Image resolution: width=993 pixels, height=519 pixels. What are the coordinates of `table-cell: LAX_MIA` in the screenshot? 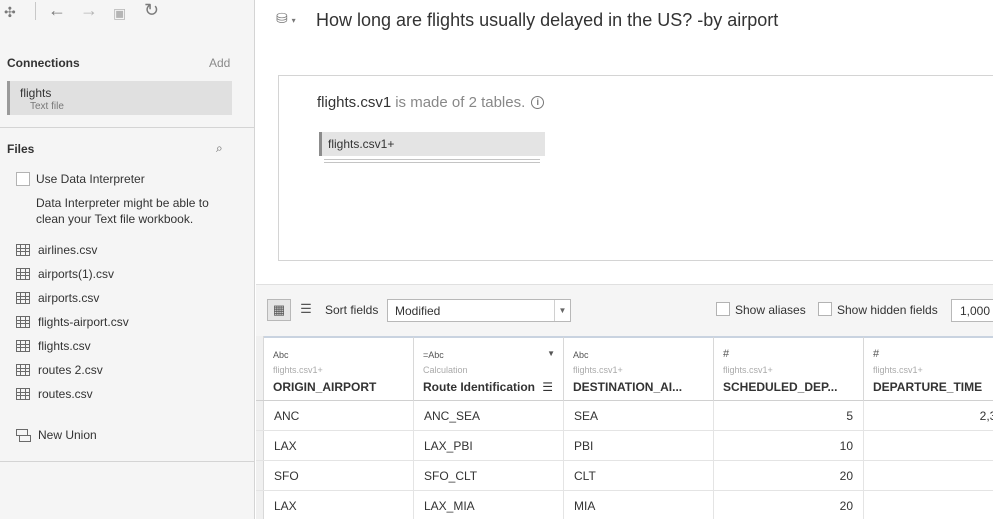 It's located at (489, 505).